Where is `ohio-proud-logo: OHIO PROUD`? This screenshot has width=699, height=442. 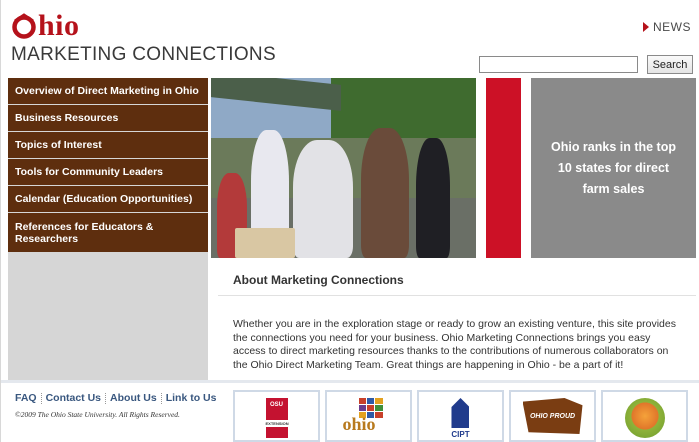
ohio-proud-logo: OHIO PROUD is located at coordinates (552, 416).